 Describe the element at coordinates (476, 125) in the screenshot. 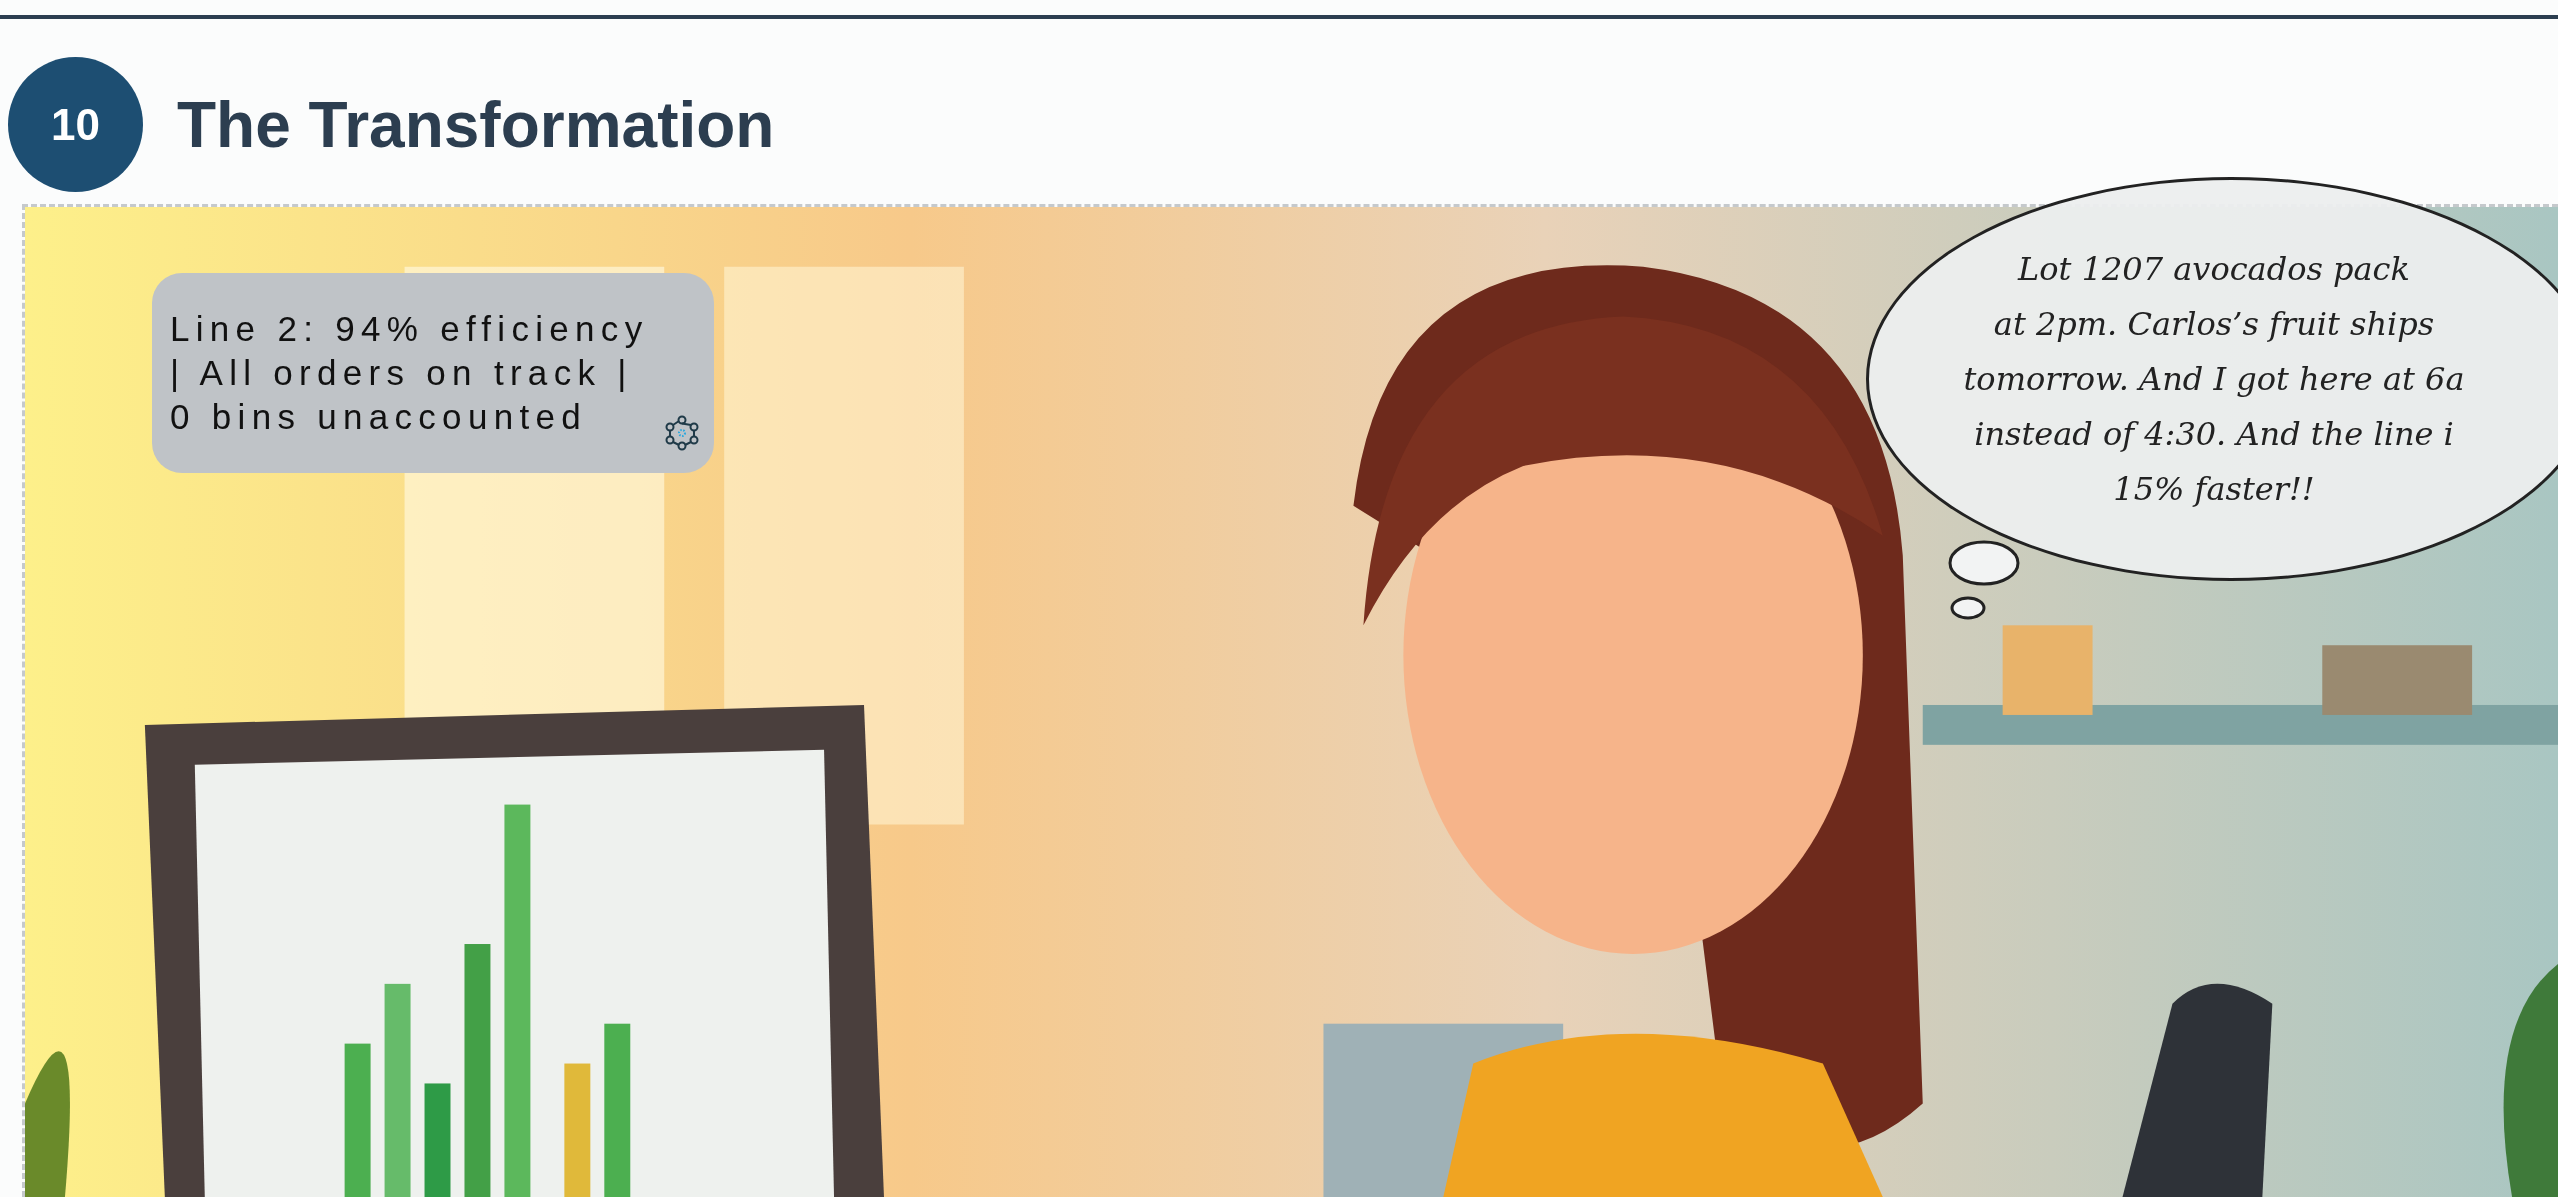

I see `step-title: The Transformation` at that location.